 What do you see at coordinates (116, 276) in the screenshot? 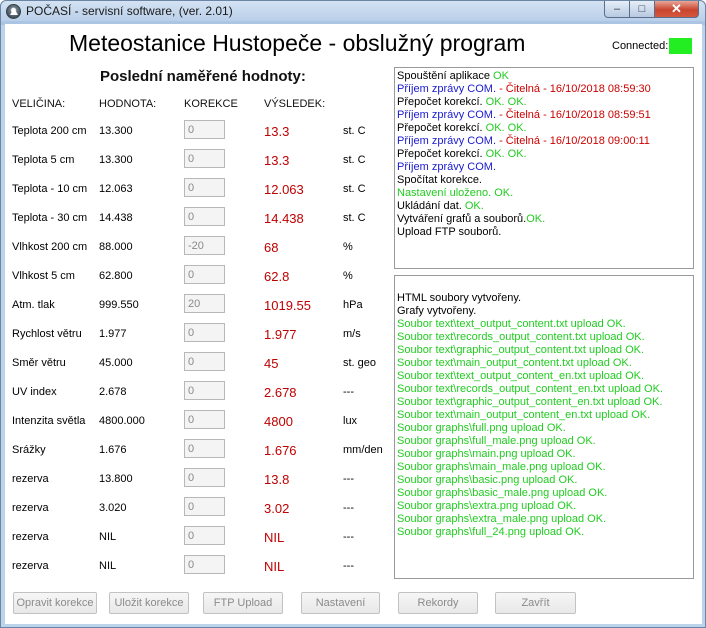
I see `measured-value: 62.800` at bounding box center [116, 276].